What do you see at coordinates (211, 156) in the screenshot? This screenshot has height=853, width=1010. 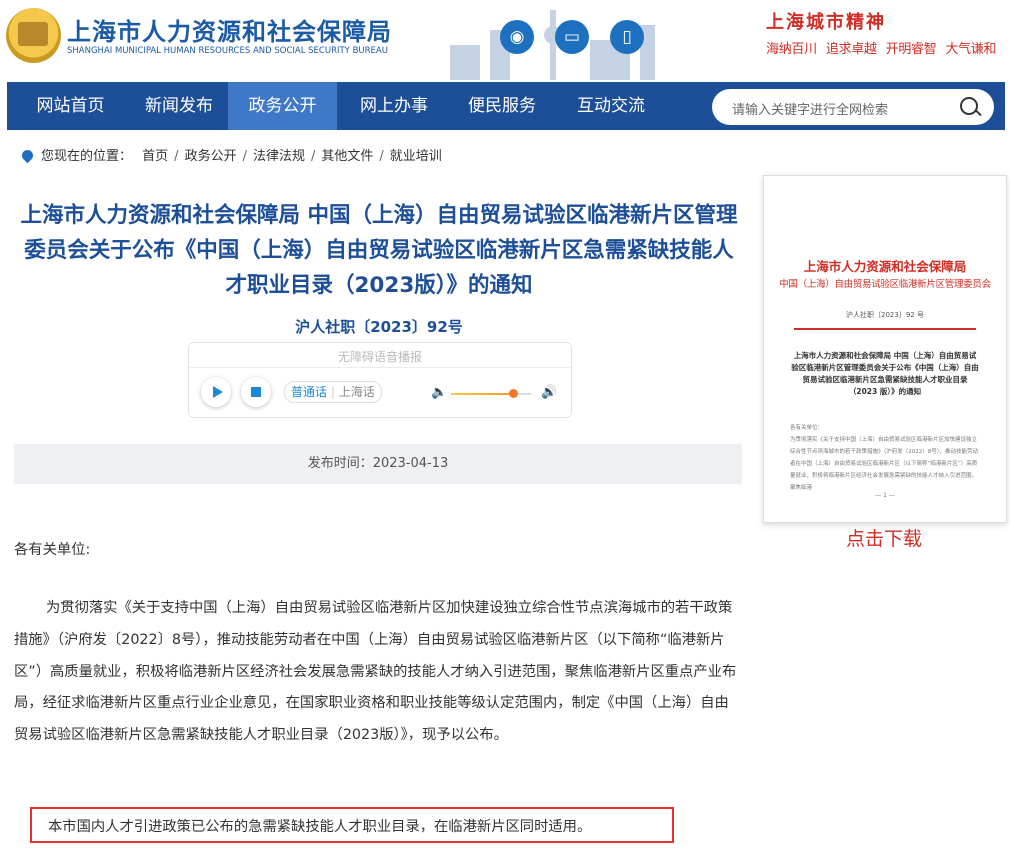 I see `breadcrumb-item: 政务公开` at bounding box center [211, 156].